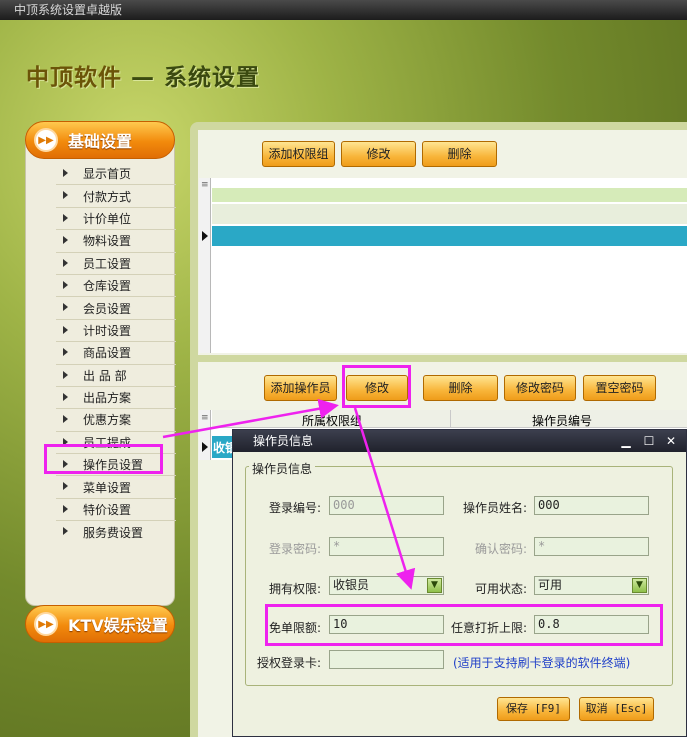 The image size is (687, 737). I want to click on sidebar-item-label: 菜单设置, so click(107, 487).